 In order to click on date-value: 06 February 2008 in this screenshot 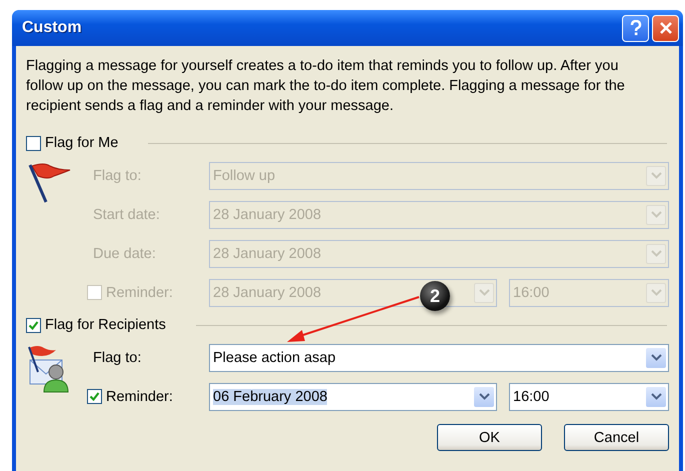, I will do `click(270, 396)`.